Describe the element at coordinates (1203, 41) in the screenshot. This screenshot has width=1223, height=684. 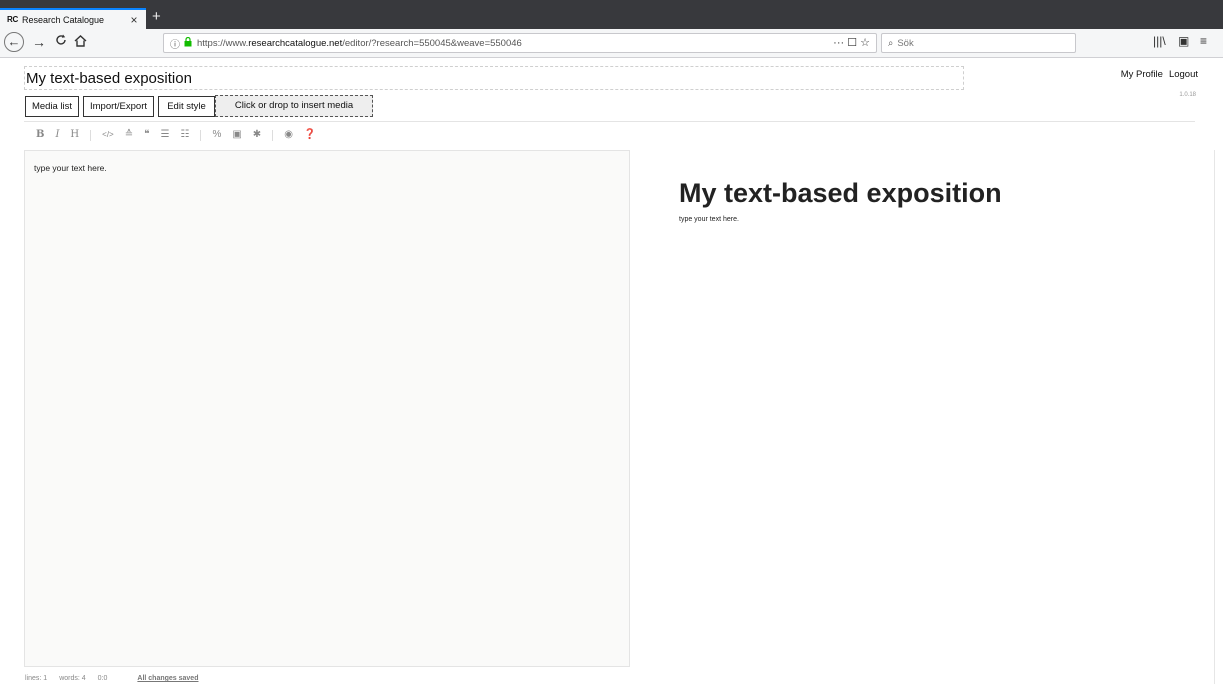
I see `menu-icon: ≡` at that location.